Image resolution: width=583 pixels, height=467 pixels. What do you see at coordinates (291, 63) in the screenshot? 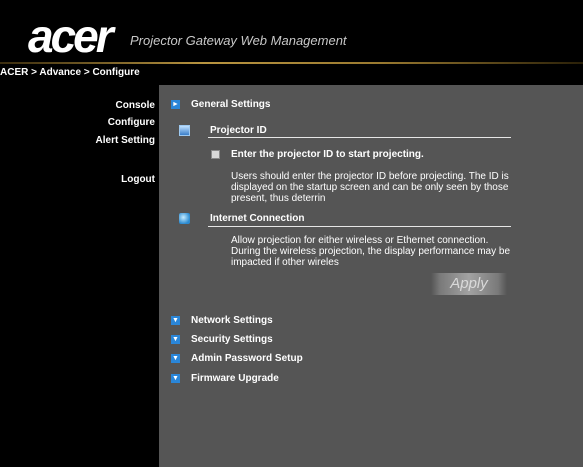
I see `header-divider` at bounding box center [291, 63].